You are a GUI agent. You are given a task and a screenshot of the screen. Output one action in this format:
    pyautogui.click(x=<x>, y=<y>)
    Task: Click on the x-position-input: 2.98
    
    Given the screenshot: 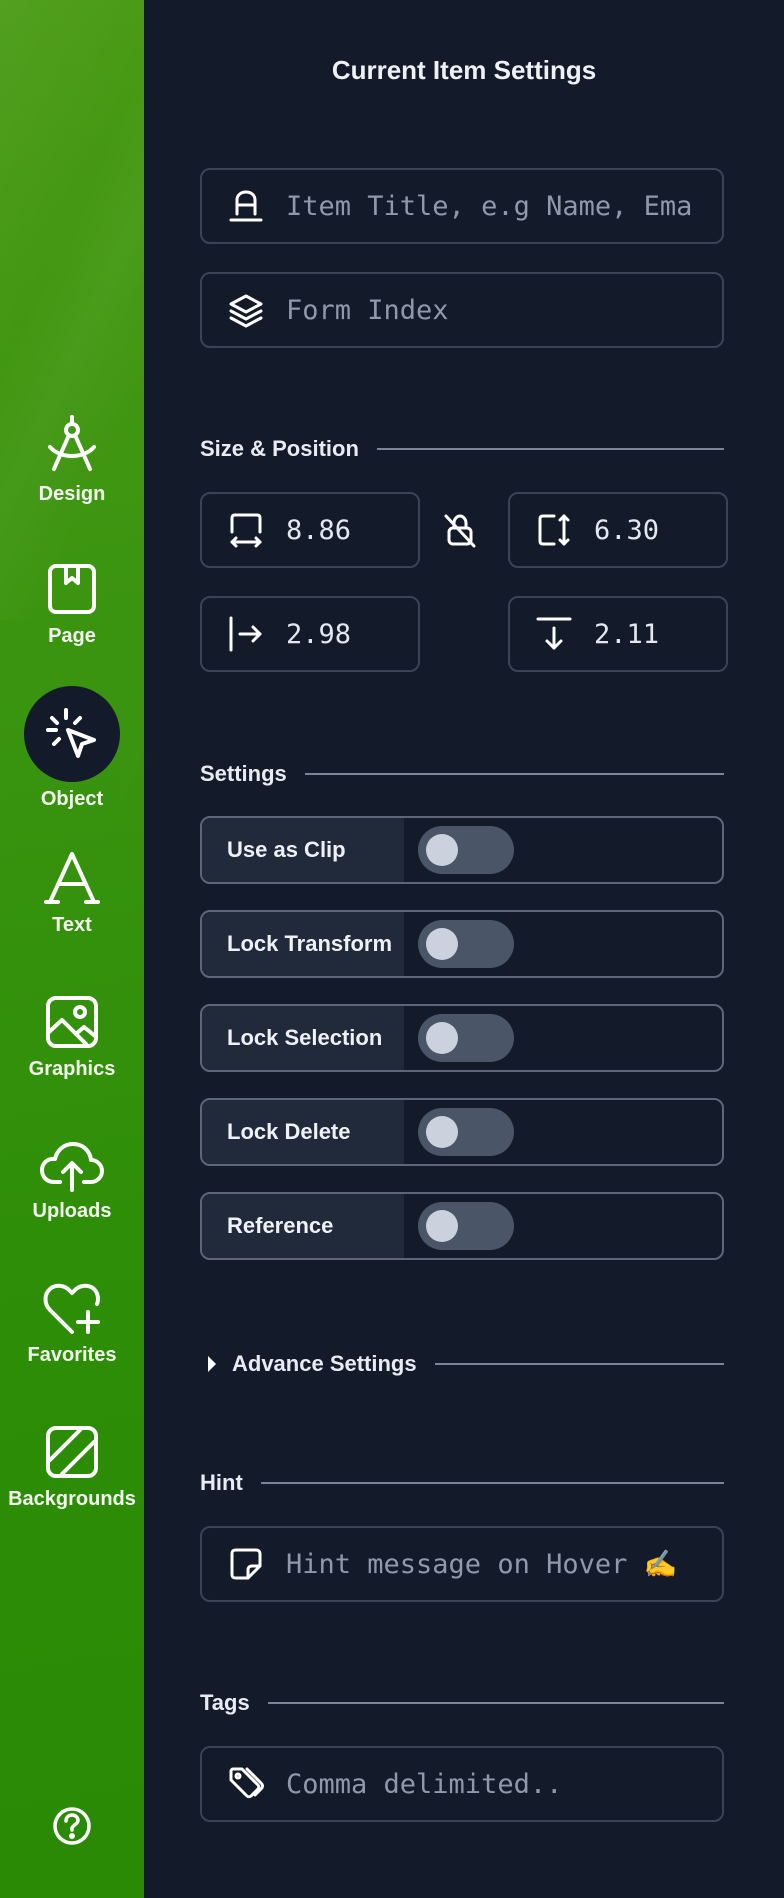 What is the action you would take?
    pyautogui.click(x=310, y=634)
    